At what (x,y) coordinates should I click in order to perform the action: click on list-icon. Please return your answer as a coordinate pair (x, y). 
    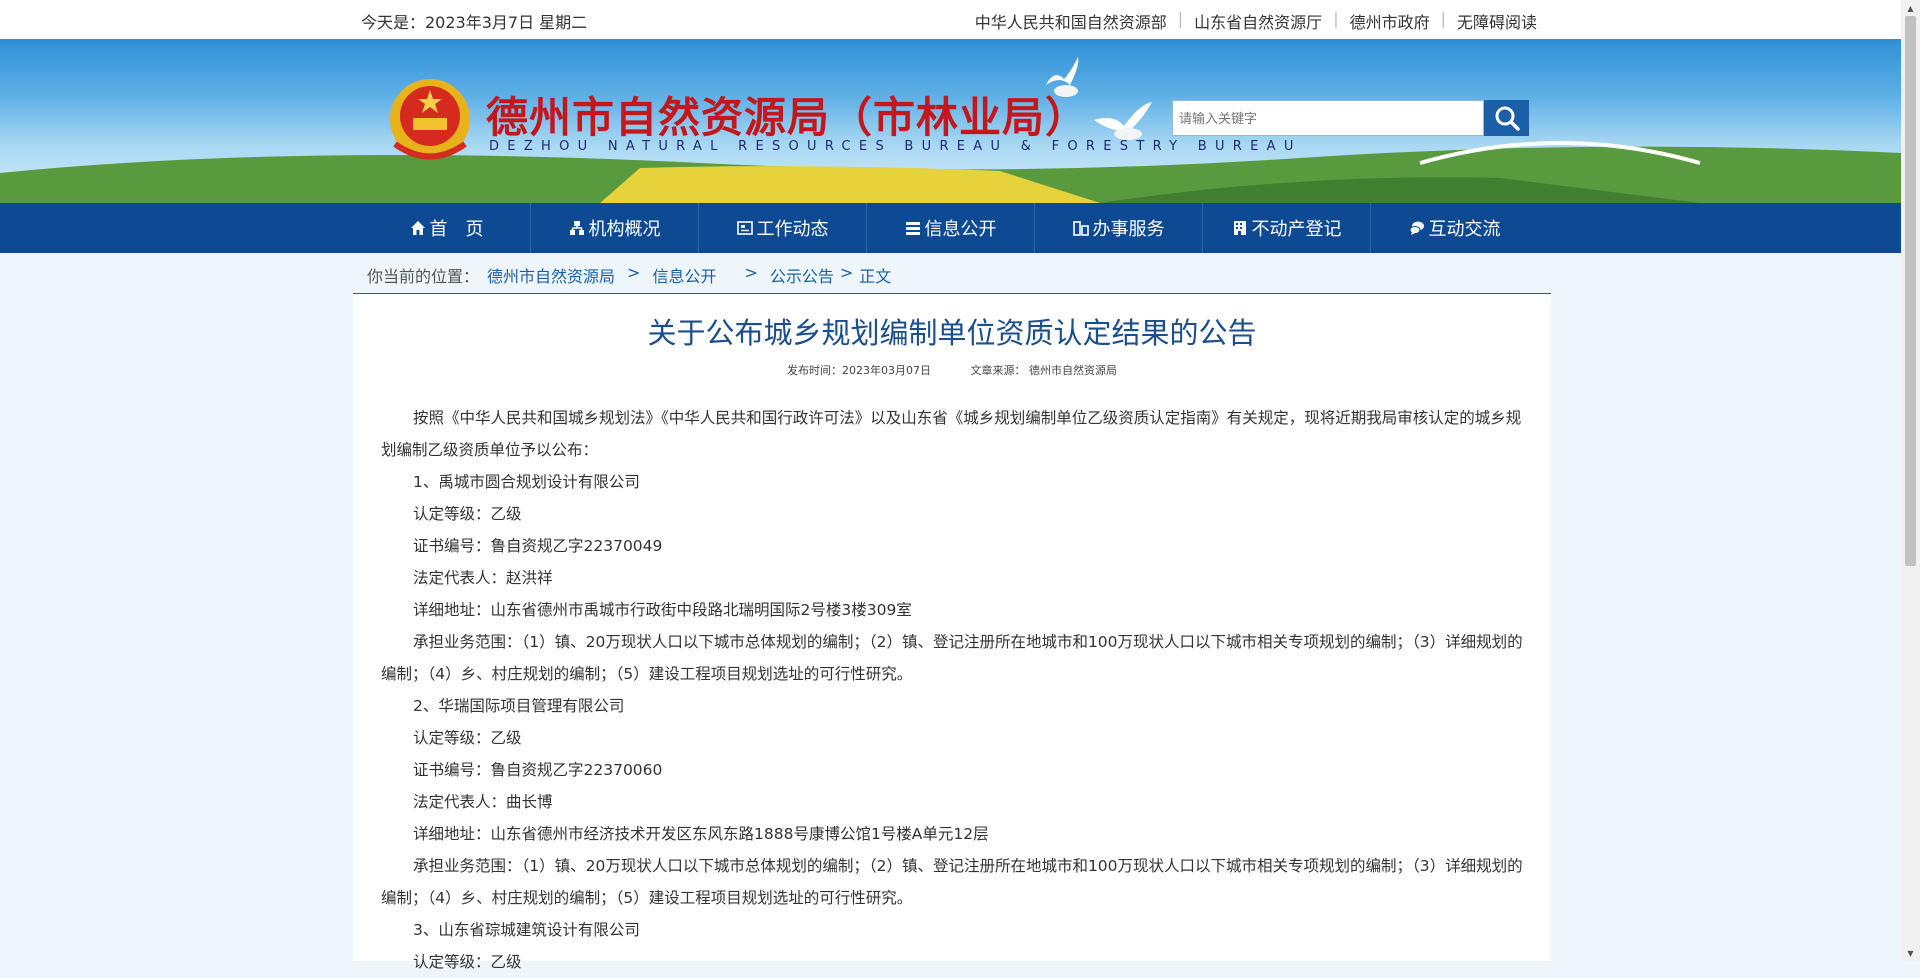
    Looking at the image, I should click on (912, 228).